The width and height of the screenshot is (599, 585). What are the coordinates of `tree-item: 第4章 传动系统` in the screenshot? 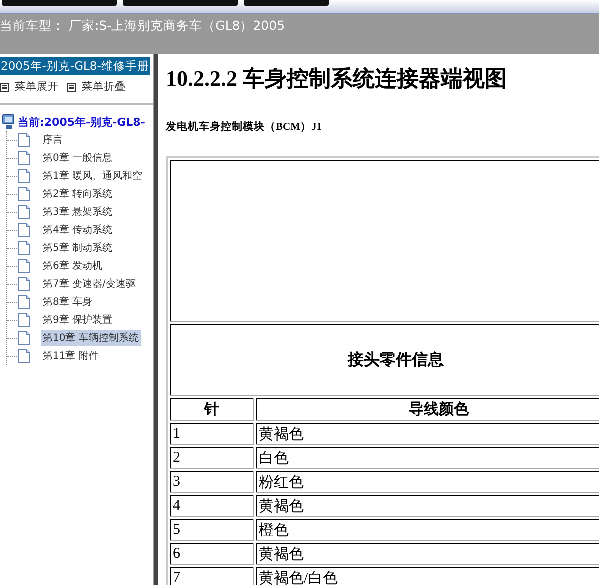 It's located at (78, 230).